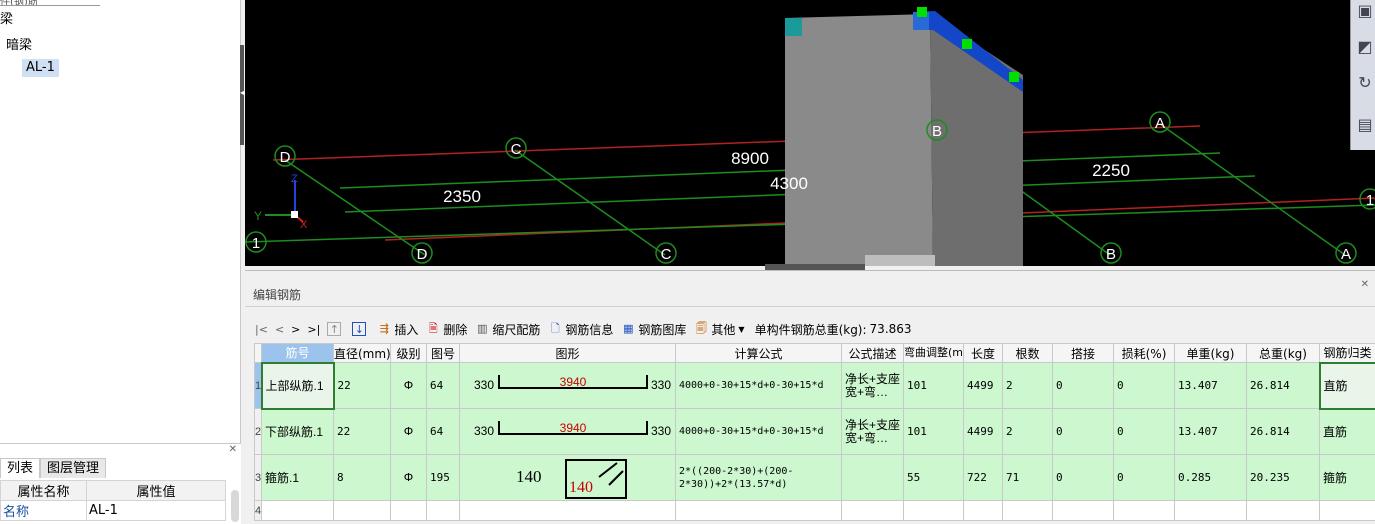  I want to click on col-header: 搭接, so click(1083, 353).